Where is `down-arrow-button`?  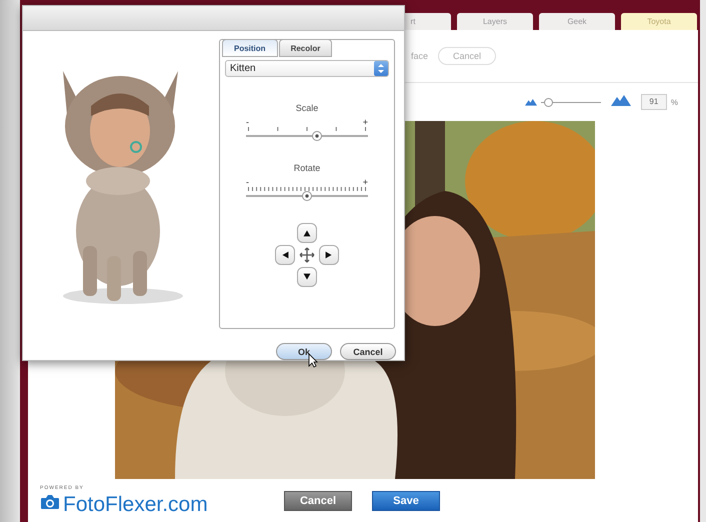 down-arrow-button is located at coordinates (307, 277).